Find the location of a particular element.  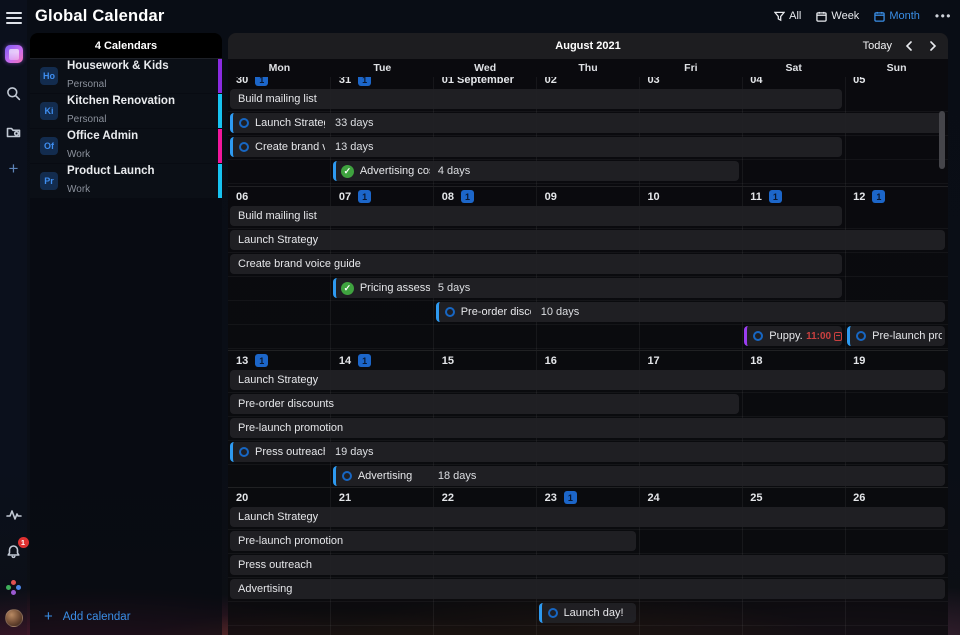

calendar-list-item: Ho Housework & Kids Personal is located at coordinates (126, 76).